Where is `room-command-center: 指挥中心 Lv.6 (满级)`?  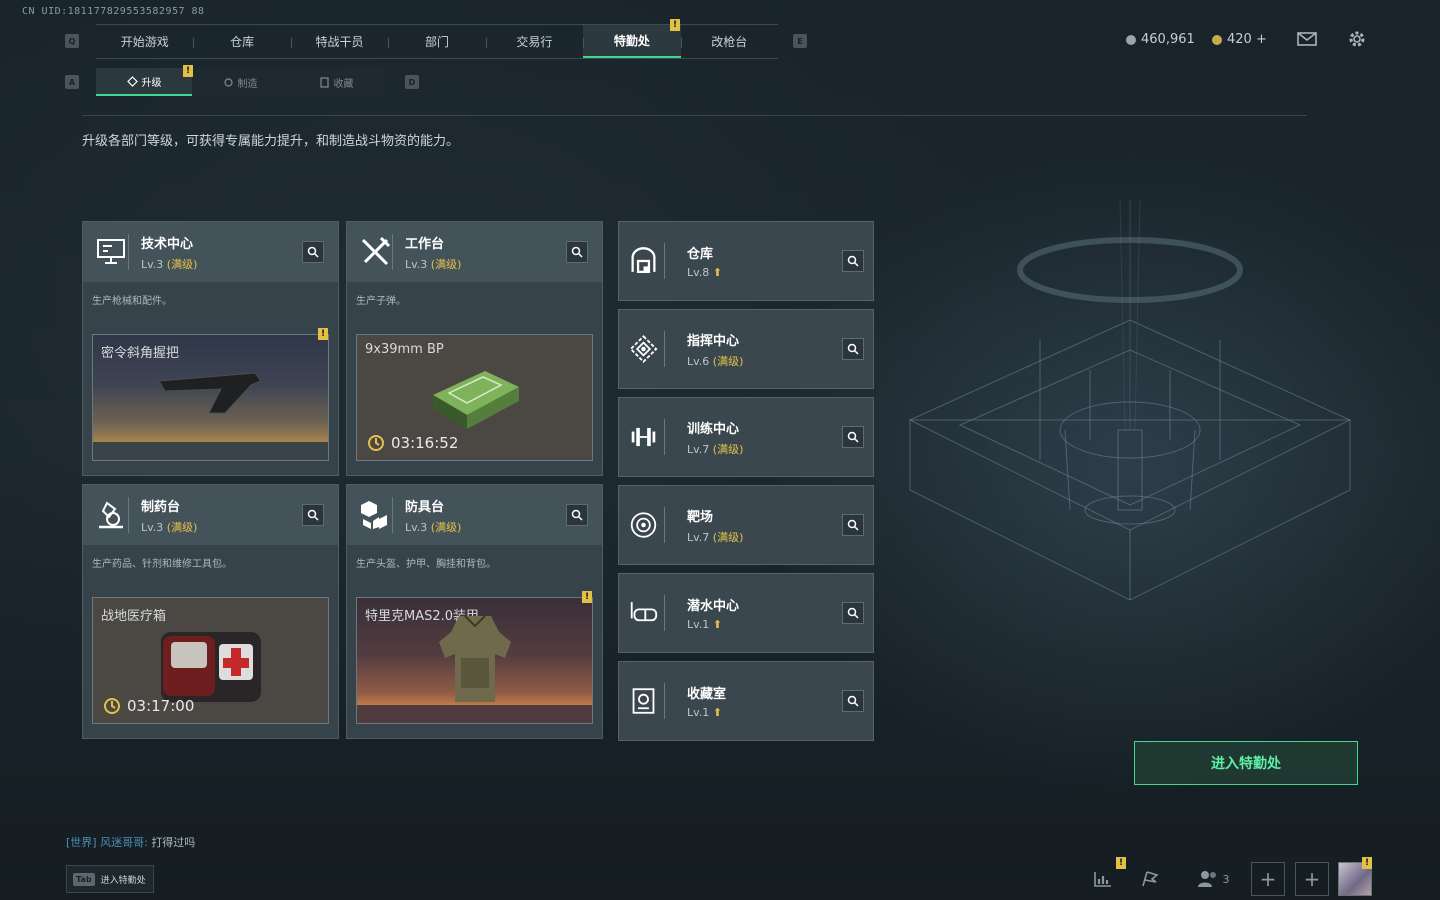 room-command-center: 指挥中心 Lv.6 (满级) is located at coordinates (746, 349).